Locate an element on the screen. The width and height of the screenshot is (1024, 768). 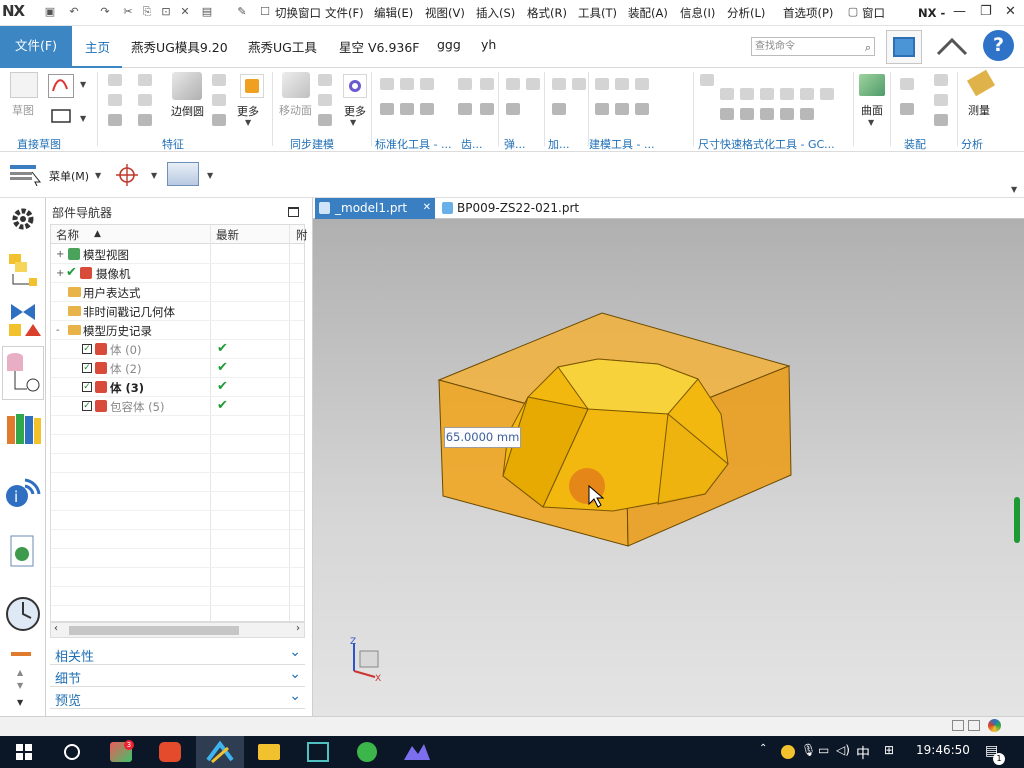
menu-window: 窗口 is located at coordinates (873, 13).